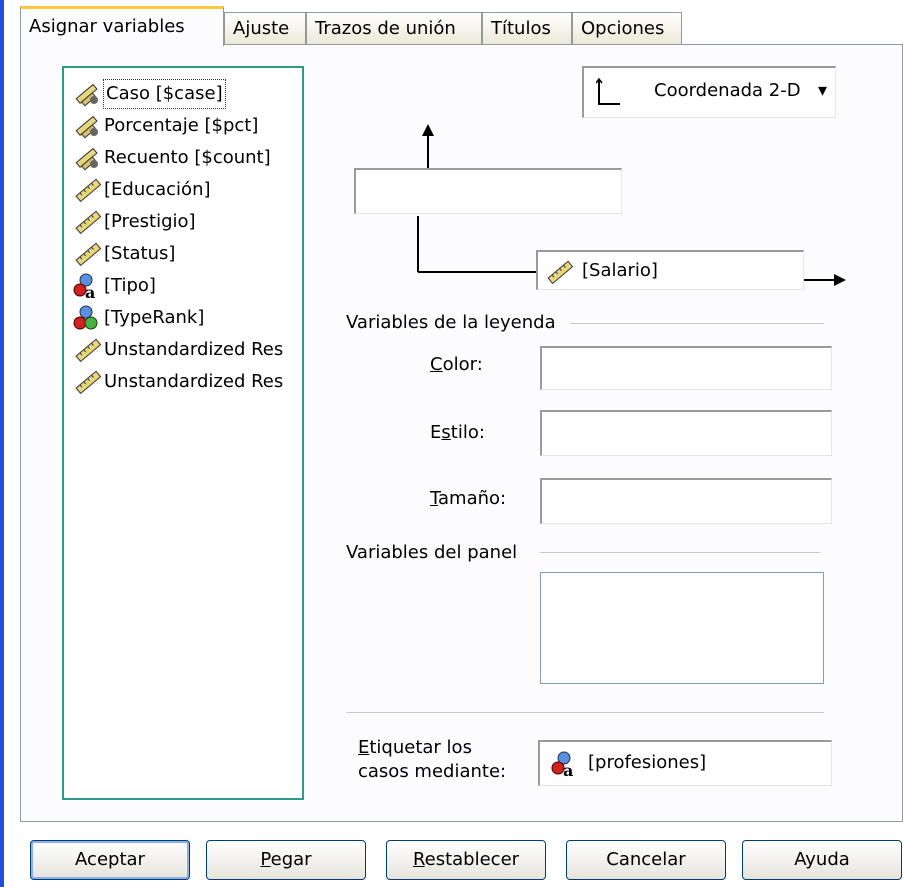 This screenshot has height=887, width=903. Describe the element at coordinates (680, 552) in the screenshot. I see `panel-separator` at that location.